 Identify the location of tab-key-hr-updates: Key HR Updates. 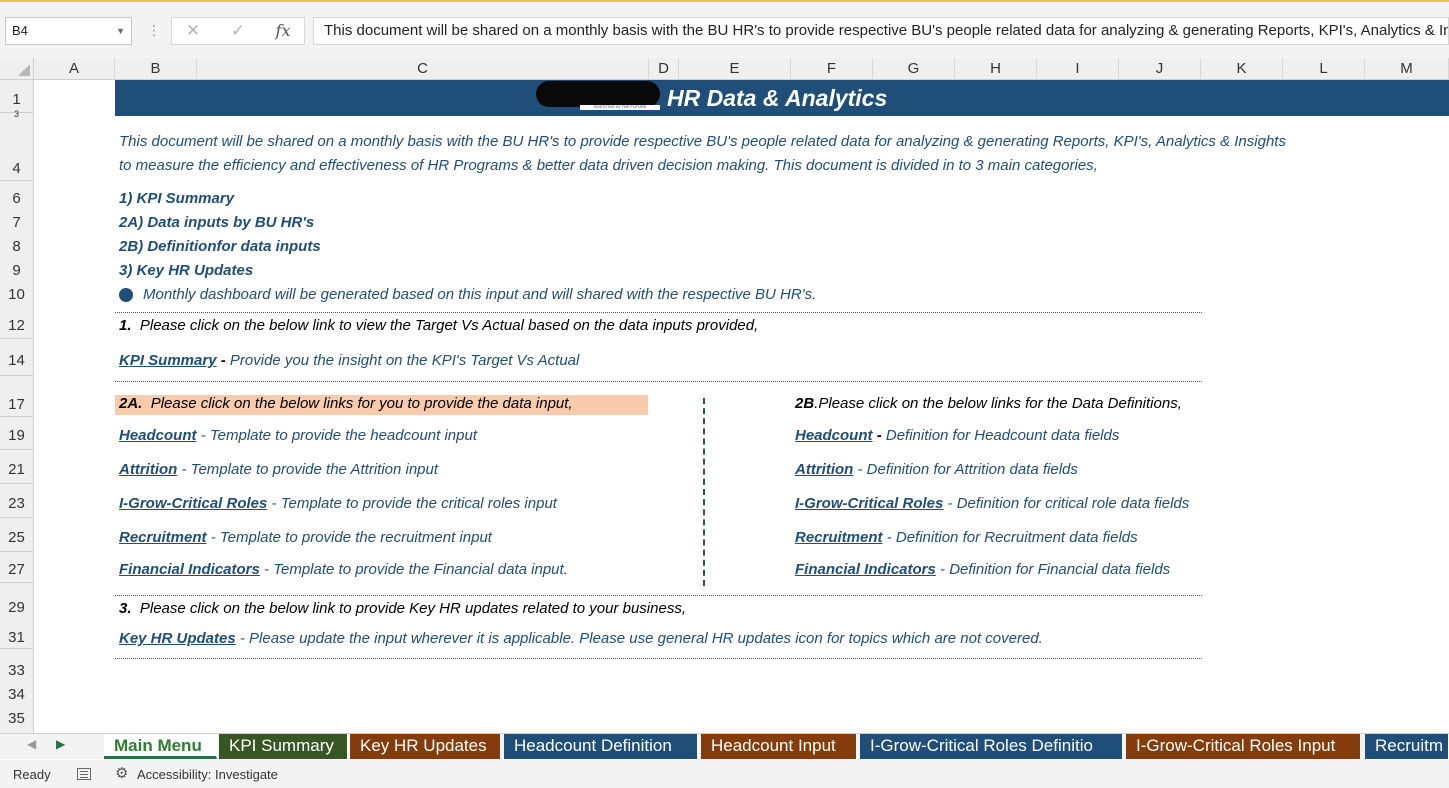
(425, 746).